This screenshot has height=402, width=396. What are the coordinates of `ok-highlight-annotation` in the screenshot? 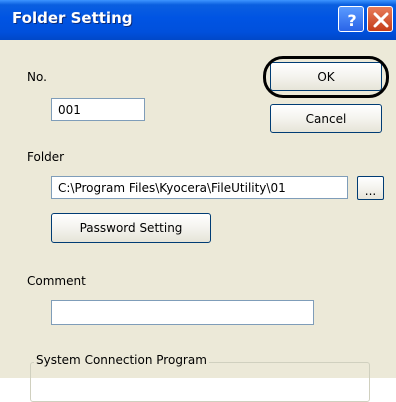 It's located at (326, 77).